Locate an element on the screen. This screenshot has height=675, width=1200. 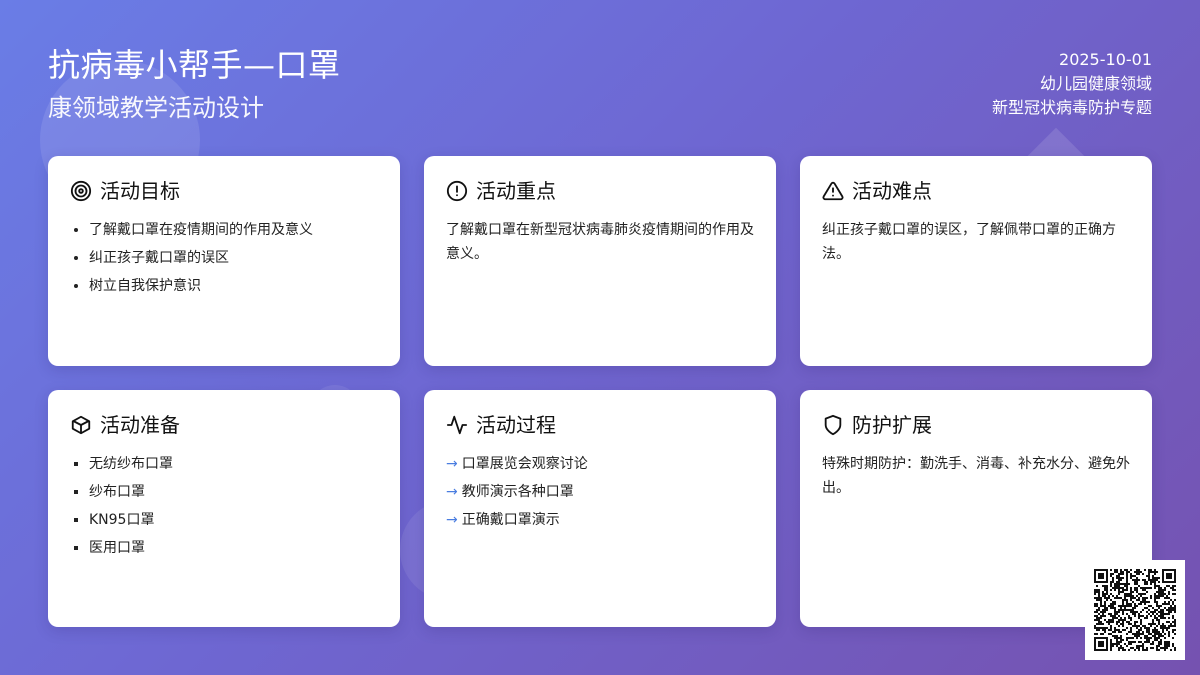
card-text: 纠正孩子戴口罩的误区，了解佩带口罩的正确方法。 is located at coordinates (969, 242).